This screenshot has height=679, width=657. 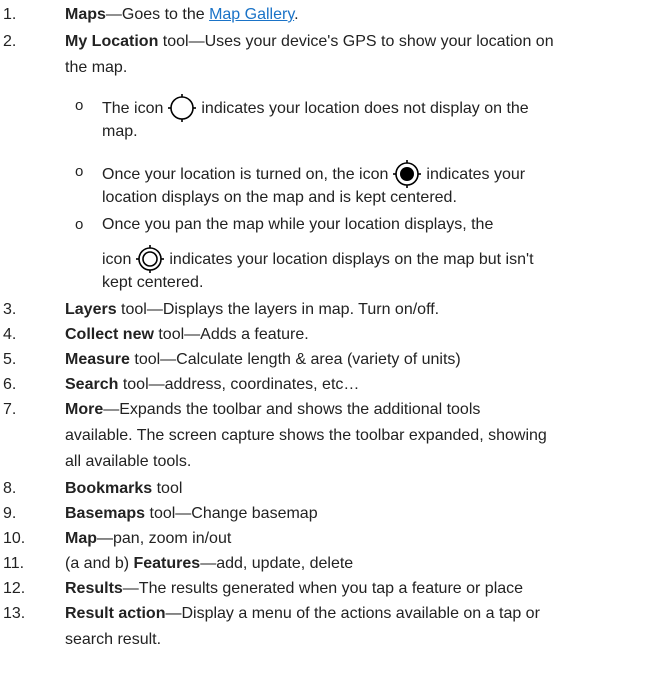 What do you see at coordinates (10, 41) in the screenshot?
I see `item-number: 2.` at bounding box center [10, 41].